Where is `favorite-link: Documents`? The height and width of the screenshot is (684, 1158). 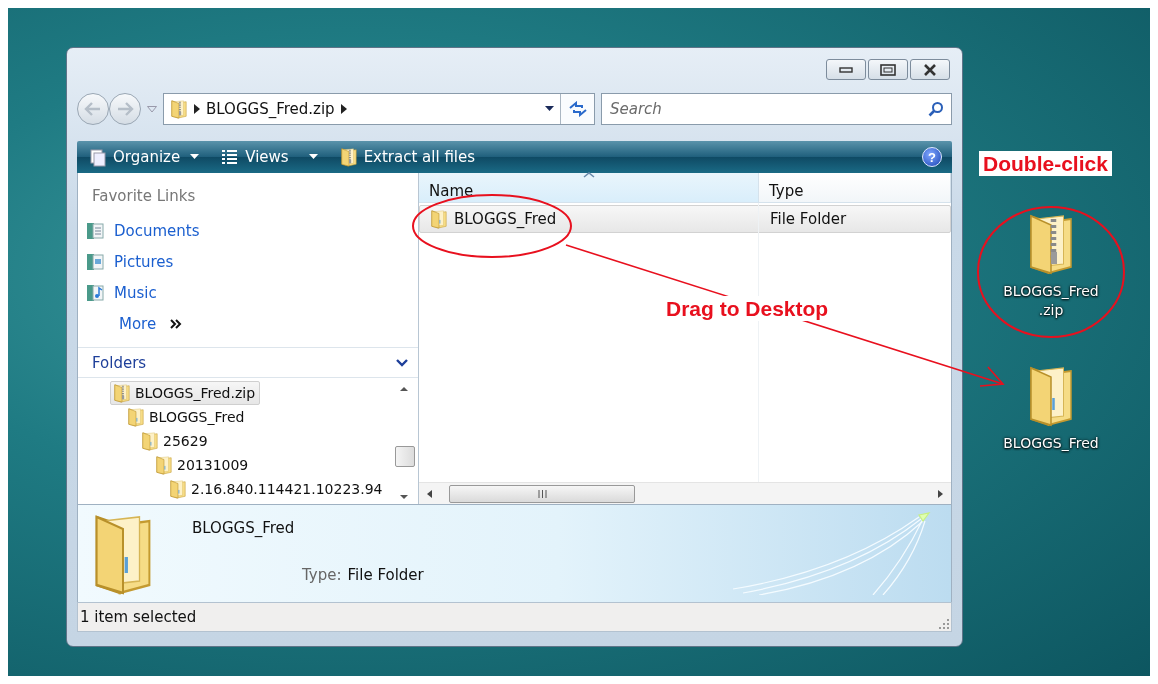 favorite-link: Documents is located at coordinates (142, 230).